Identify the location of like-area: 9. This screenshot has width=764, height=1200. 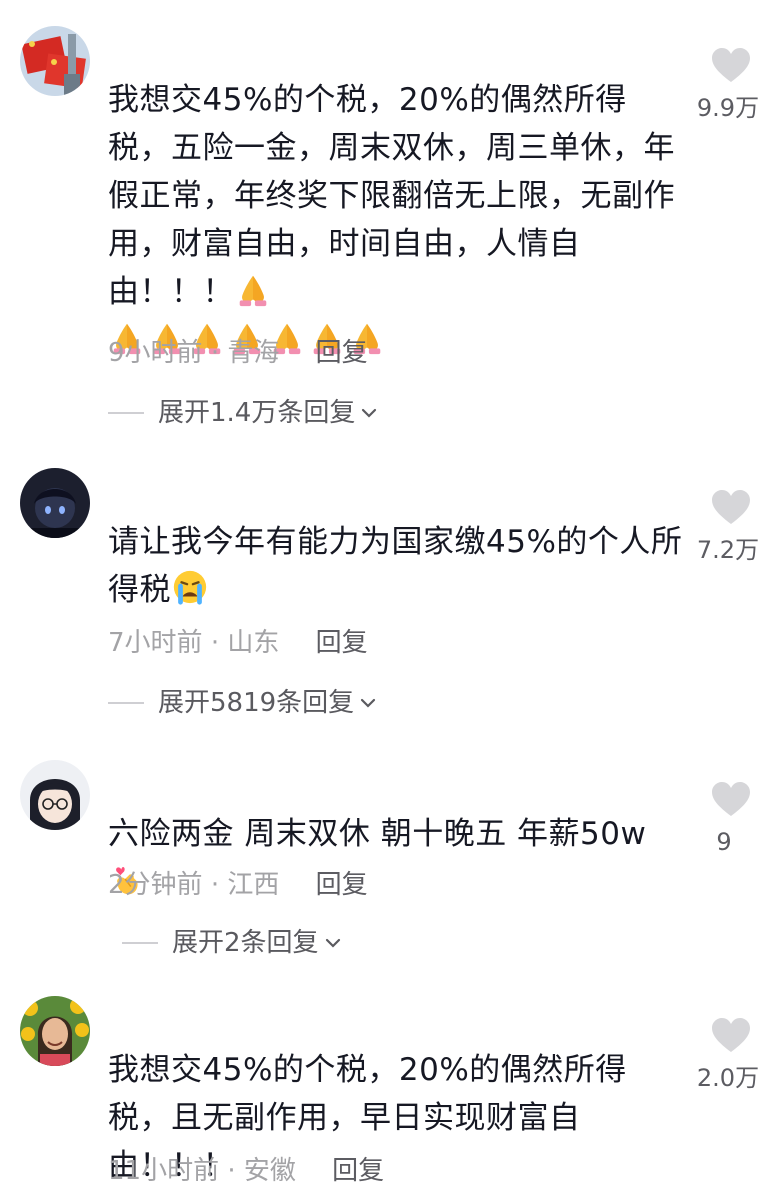
(725, 819).